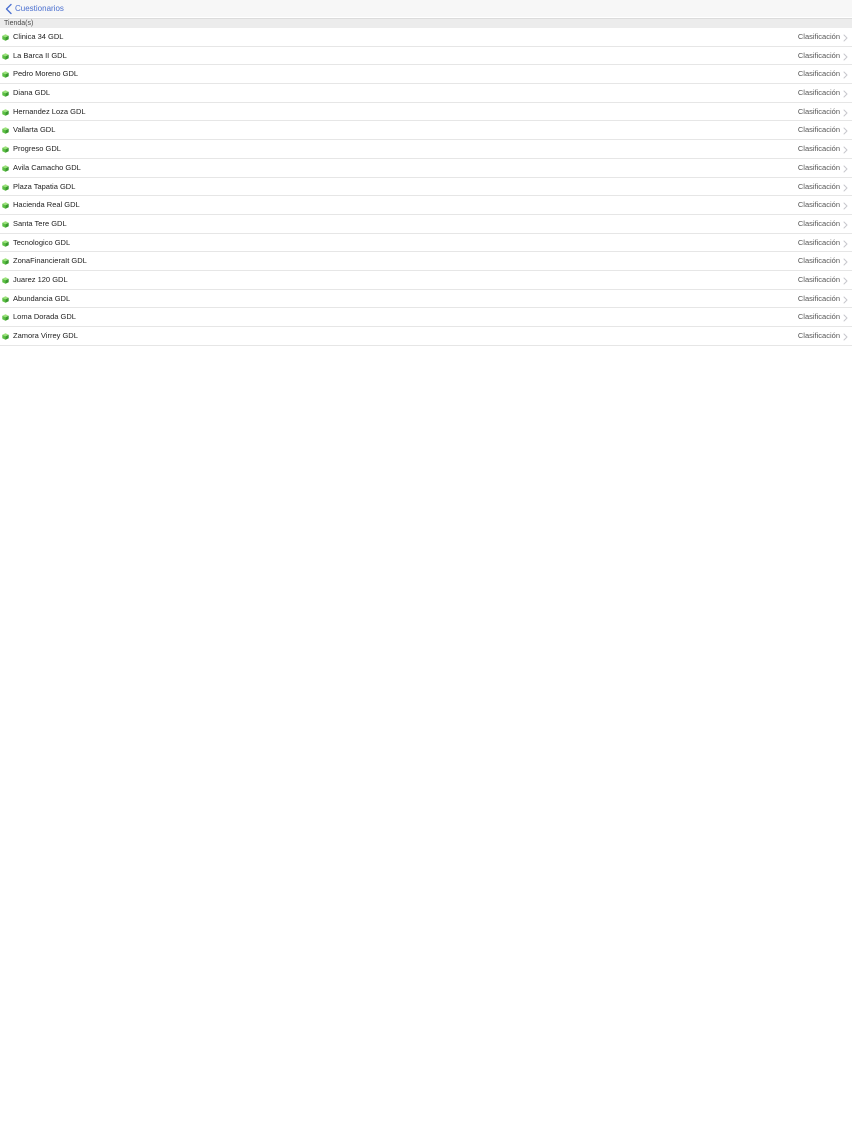 The width and height of the screenshot is (852, 1136). What do you see at coordinates (426, 37) in the screenshot?
I see `list-item: Clinica 34 GDL Clasificación` at bounding box center [426, 37].